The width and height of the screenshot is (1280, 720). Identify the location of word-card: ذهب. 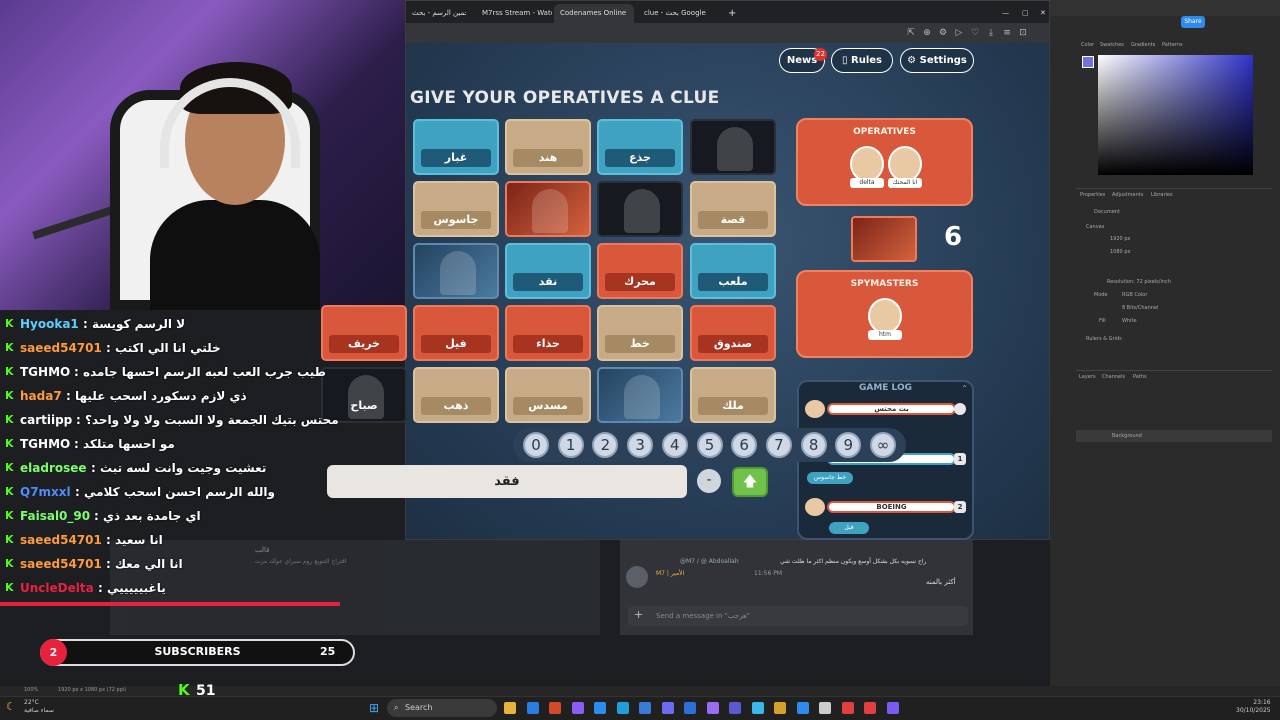
(456, 395).